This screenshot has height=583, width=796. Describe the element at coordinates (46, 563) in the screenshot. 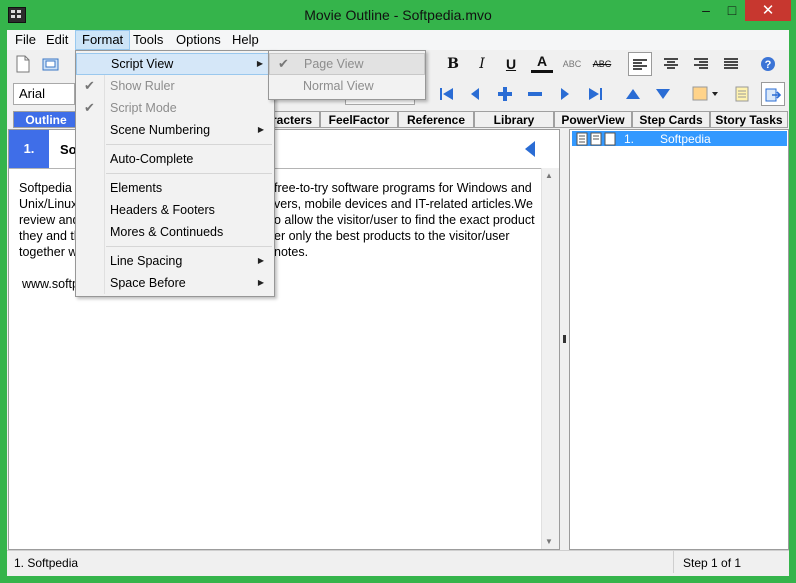

I see `status-scene: 1. Softpedia` at that location.